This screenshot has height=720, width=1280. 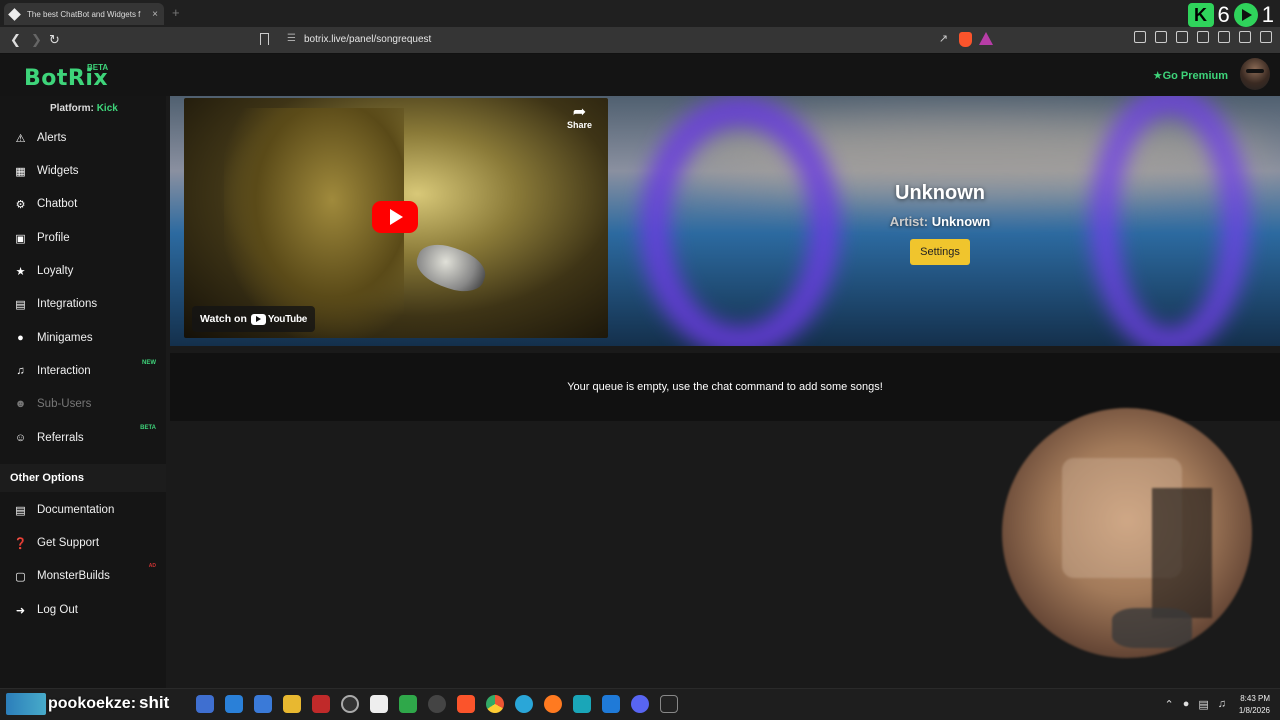 I want to click on sidebar-item-monsterbuilds: ▢ MonsterBuilds AD, so click(x=83, y=576).